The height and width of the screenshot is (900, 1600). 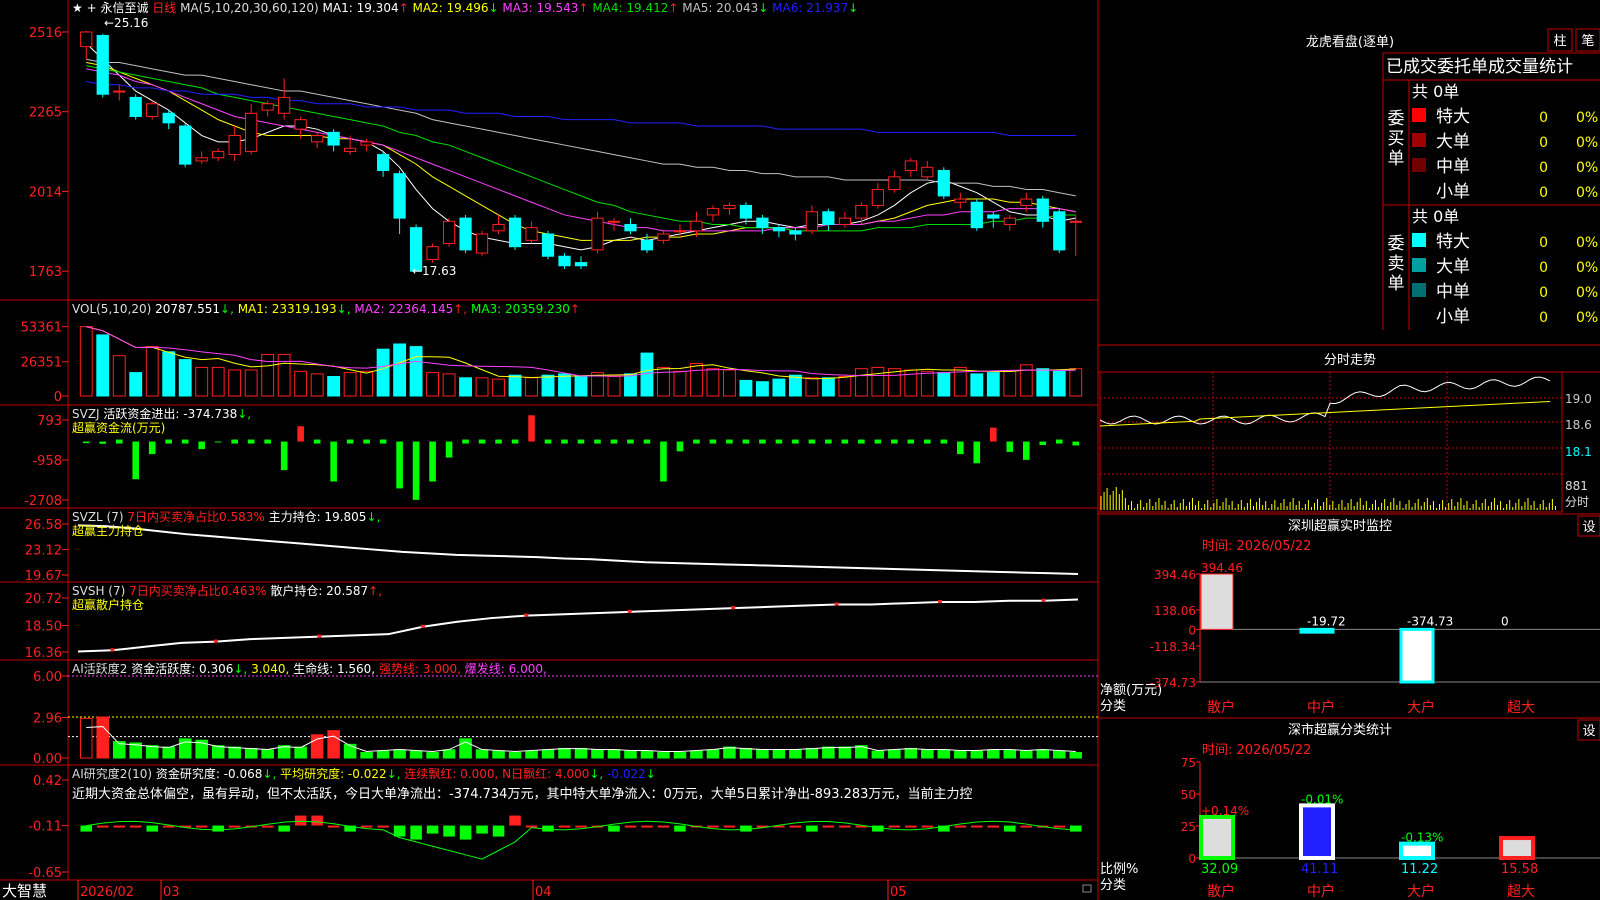 I want to click on lhb-mode-label: 笔, so click(x=1587, y=41).